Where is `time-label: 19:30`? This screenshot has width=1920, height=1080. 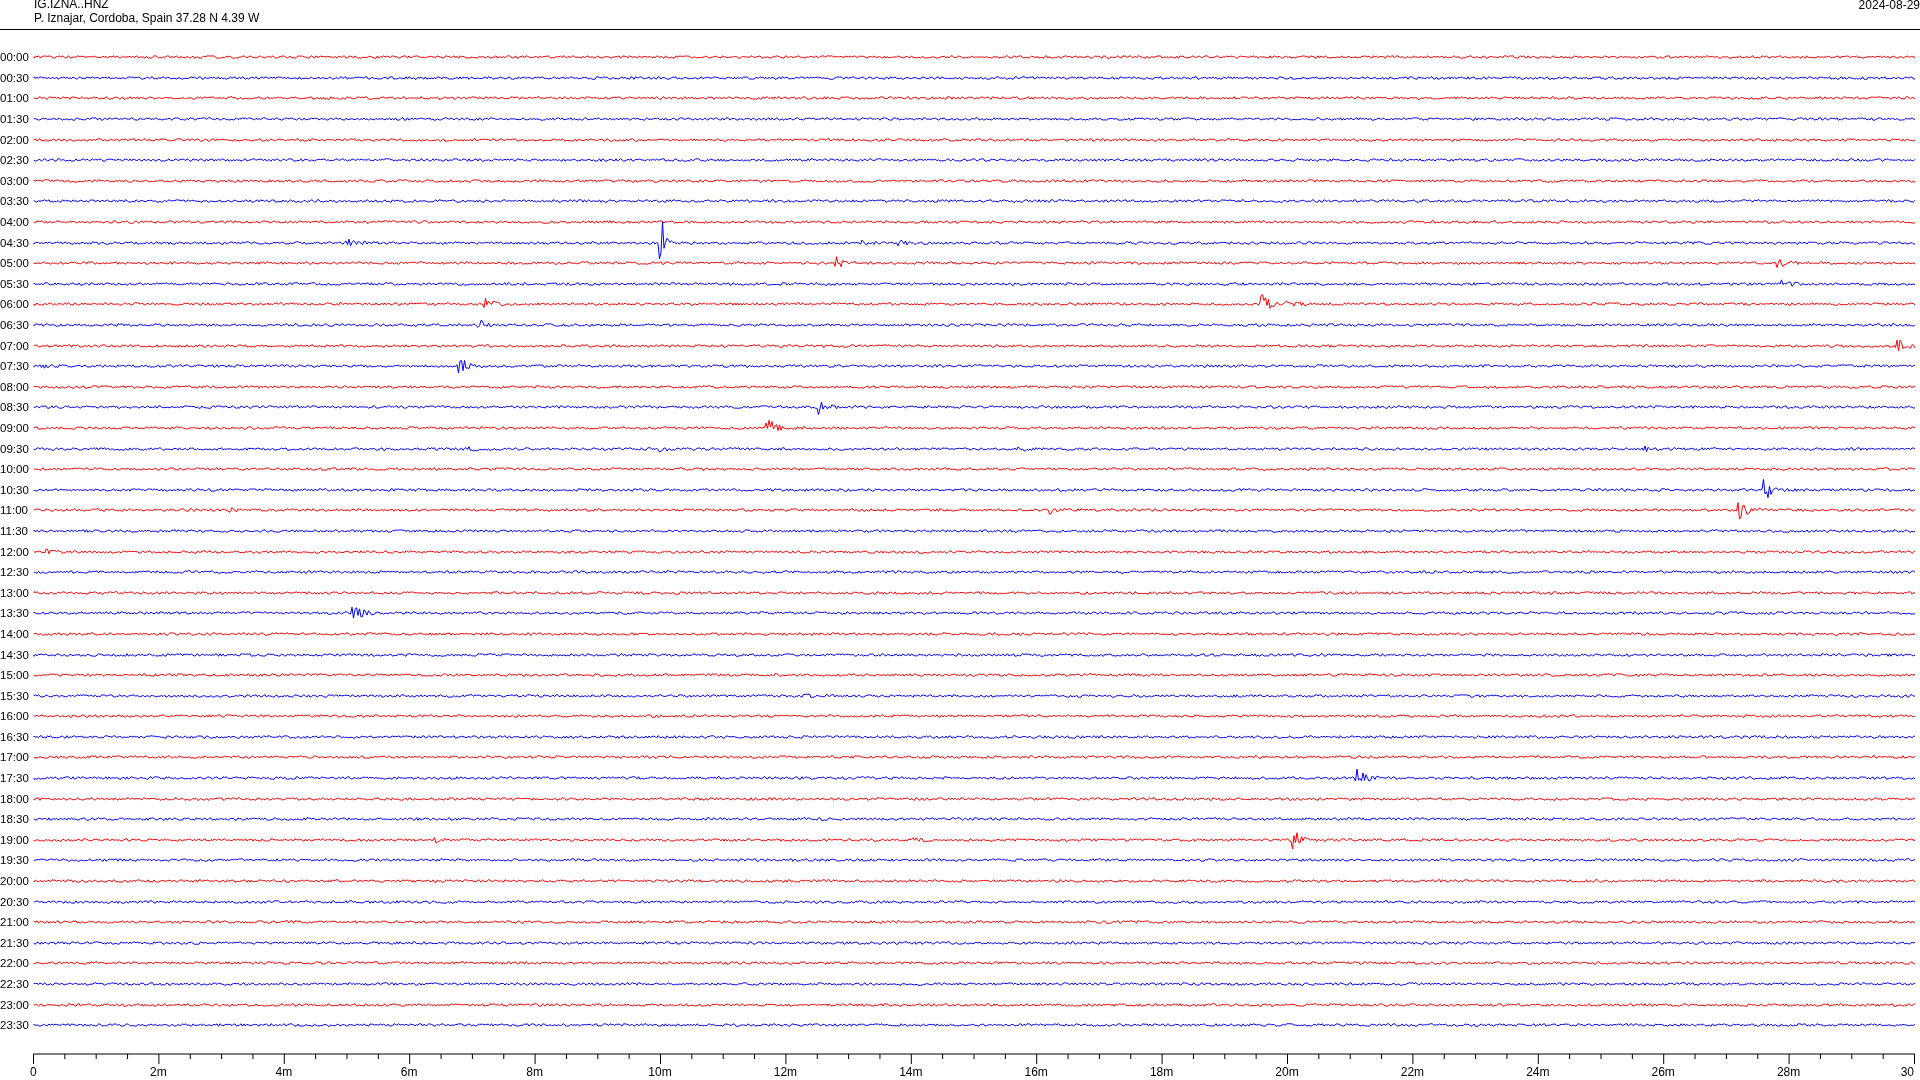
time-label: 19:30 is located at coordinates (15, 860).